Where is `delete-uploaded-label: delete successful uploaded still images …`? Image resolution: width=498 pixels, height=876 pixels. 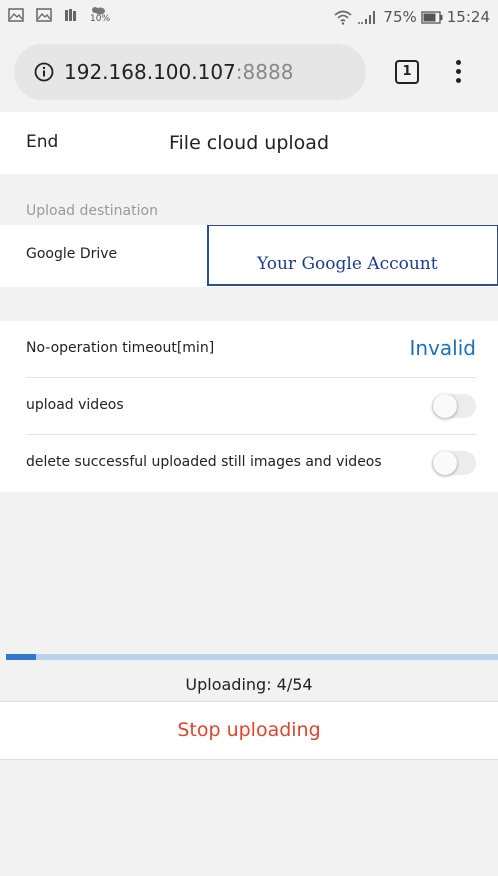 delete-uploaded-label: delete successful uploaded still images … is located at coordinates (204, 462).